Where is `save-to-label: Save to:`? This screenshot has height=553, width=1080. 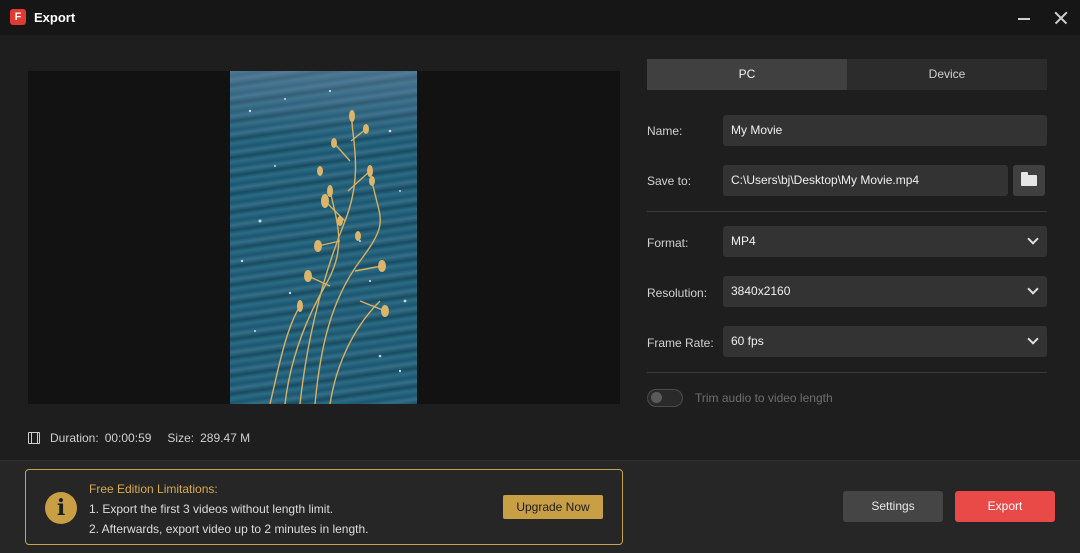
save-to-label: Save to: is located at coordinates (669, 181).